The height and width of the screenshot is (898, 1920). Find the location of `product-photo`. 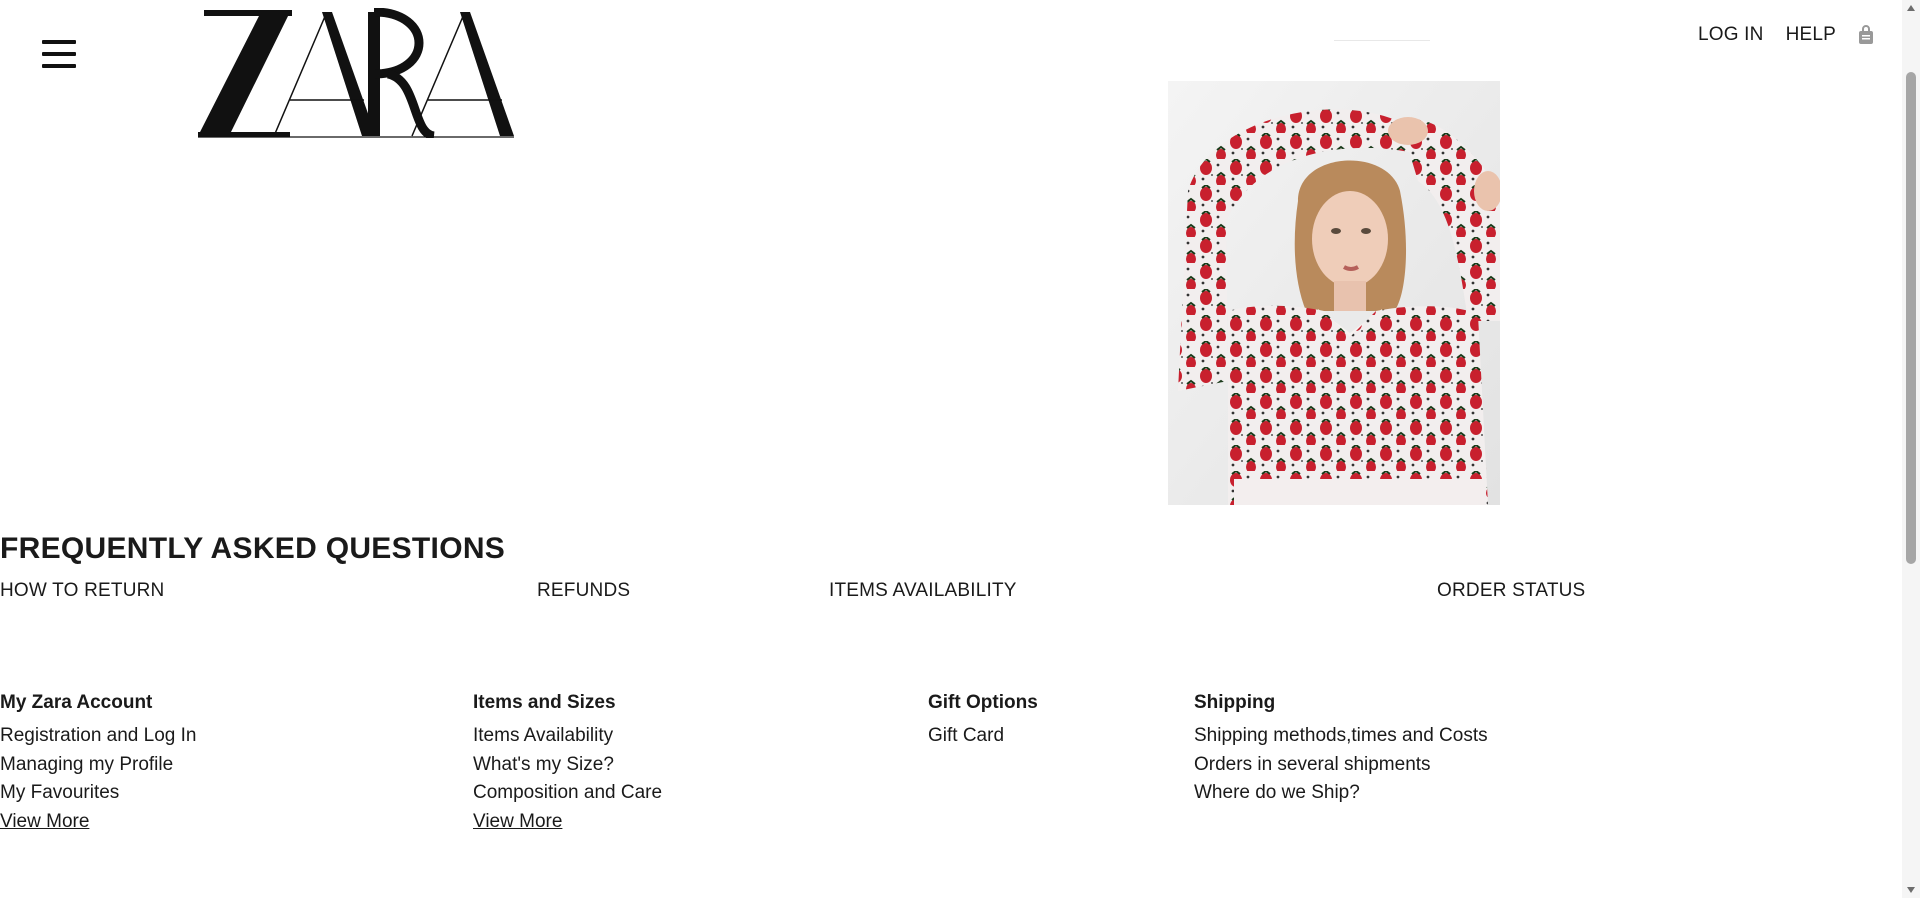

product-photo is located at coordinates (1334, 293).